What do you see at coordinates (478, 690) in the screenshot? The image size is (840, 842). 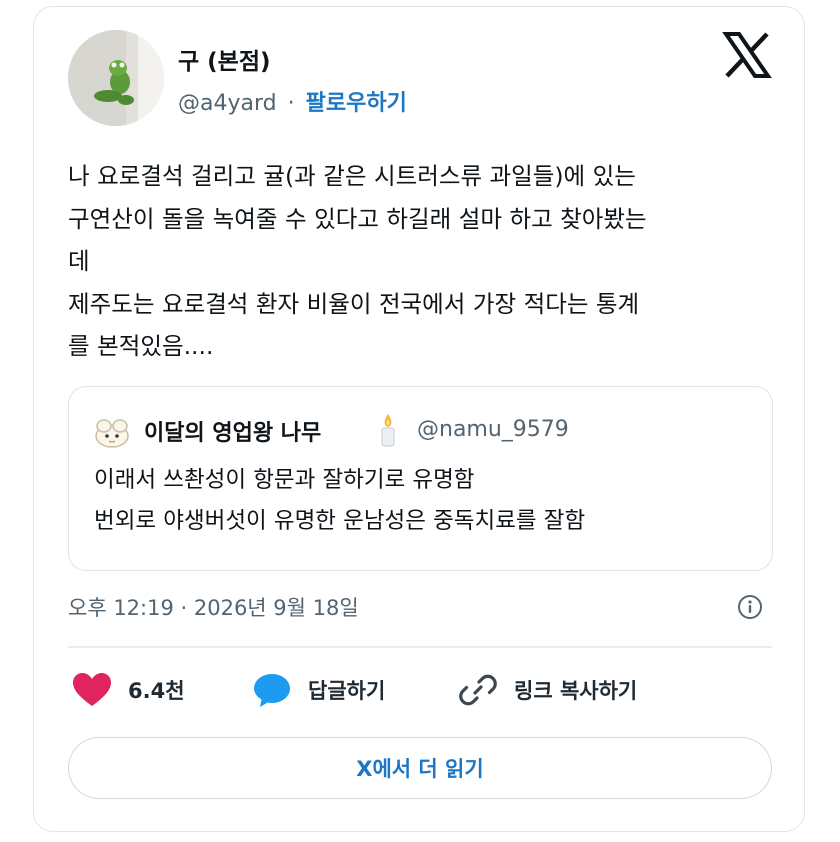 I see `link-icon` at bounding box center [478, 690].